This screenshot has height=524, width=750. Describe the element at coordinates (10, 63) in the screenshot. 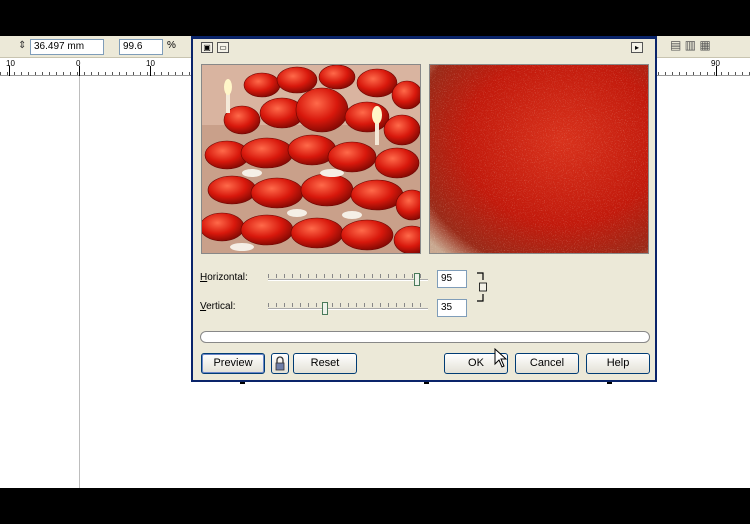

I see `ruler-label: 10` at that location.